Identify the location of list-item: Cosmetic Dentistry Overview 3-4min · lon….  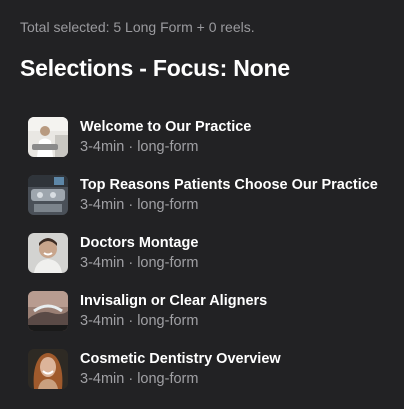
(216, 369).